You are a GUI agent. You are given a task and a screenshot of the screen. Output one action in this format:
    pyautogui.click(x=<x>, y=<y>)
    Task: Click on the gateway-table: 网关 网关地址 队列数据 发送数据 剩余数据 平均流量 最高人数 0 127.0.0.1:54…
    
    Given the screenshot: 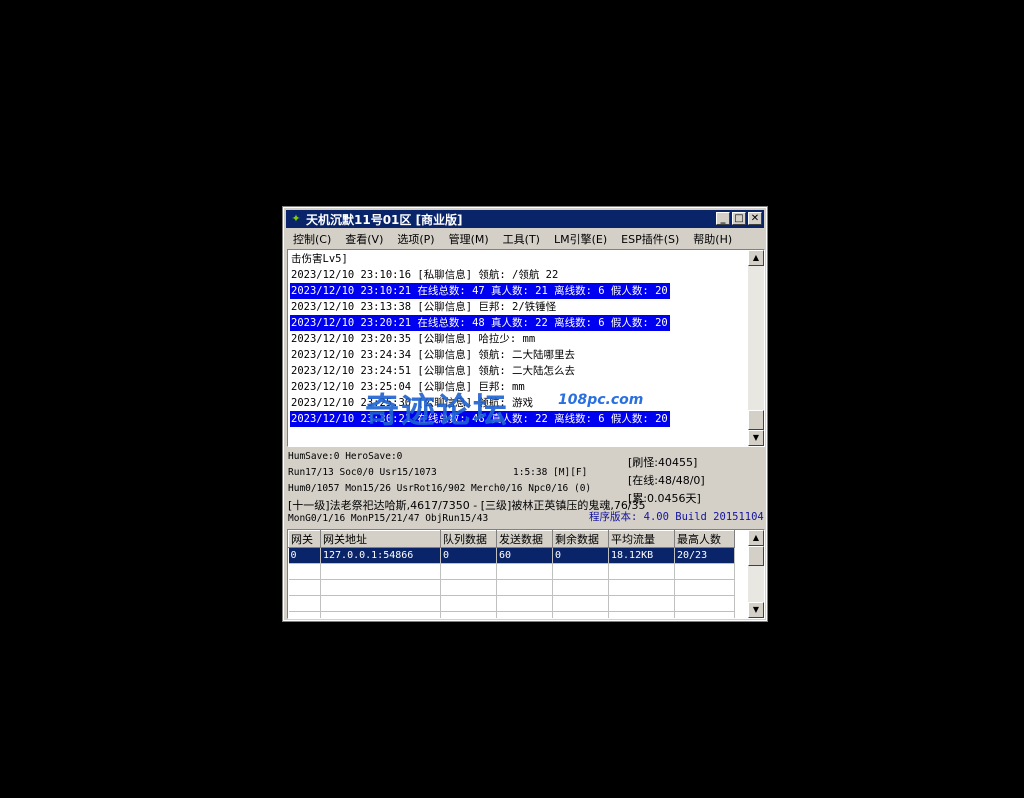 What is the action you would take?
    pyautogui.click(x=526, y=574)
    